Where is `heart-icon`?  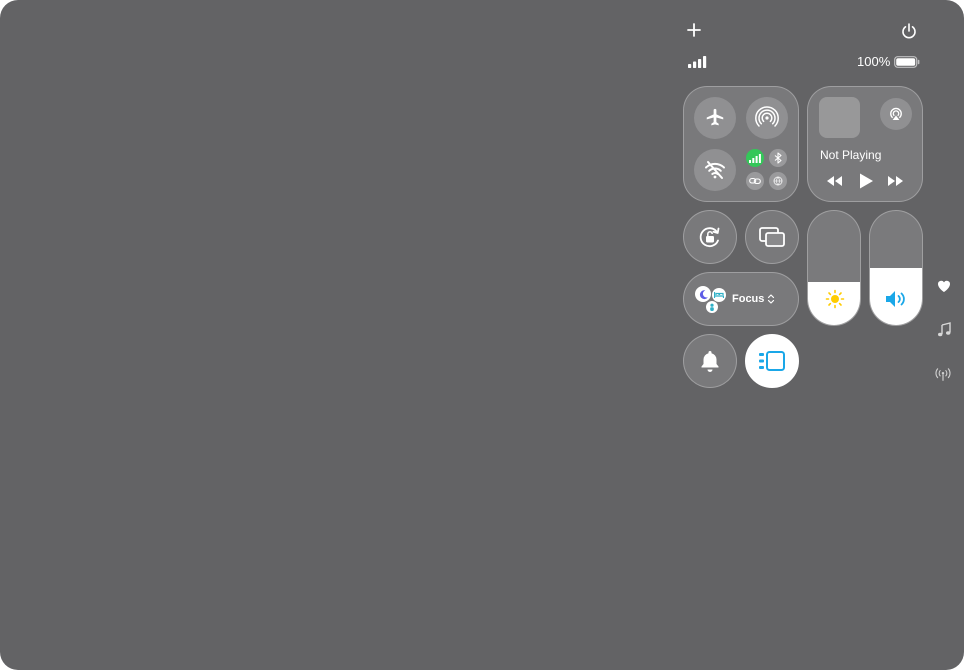 heart-icon is located at coordinates (944, 286).